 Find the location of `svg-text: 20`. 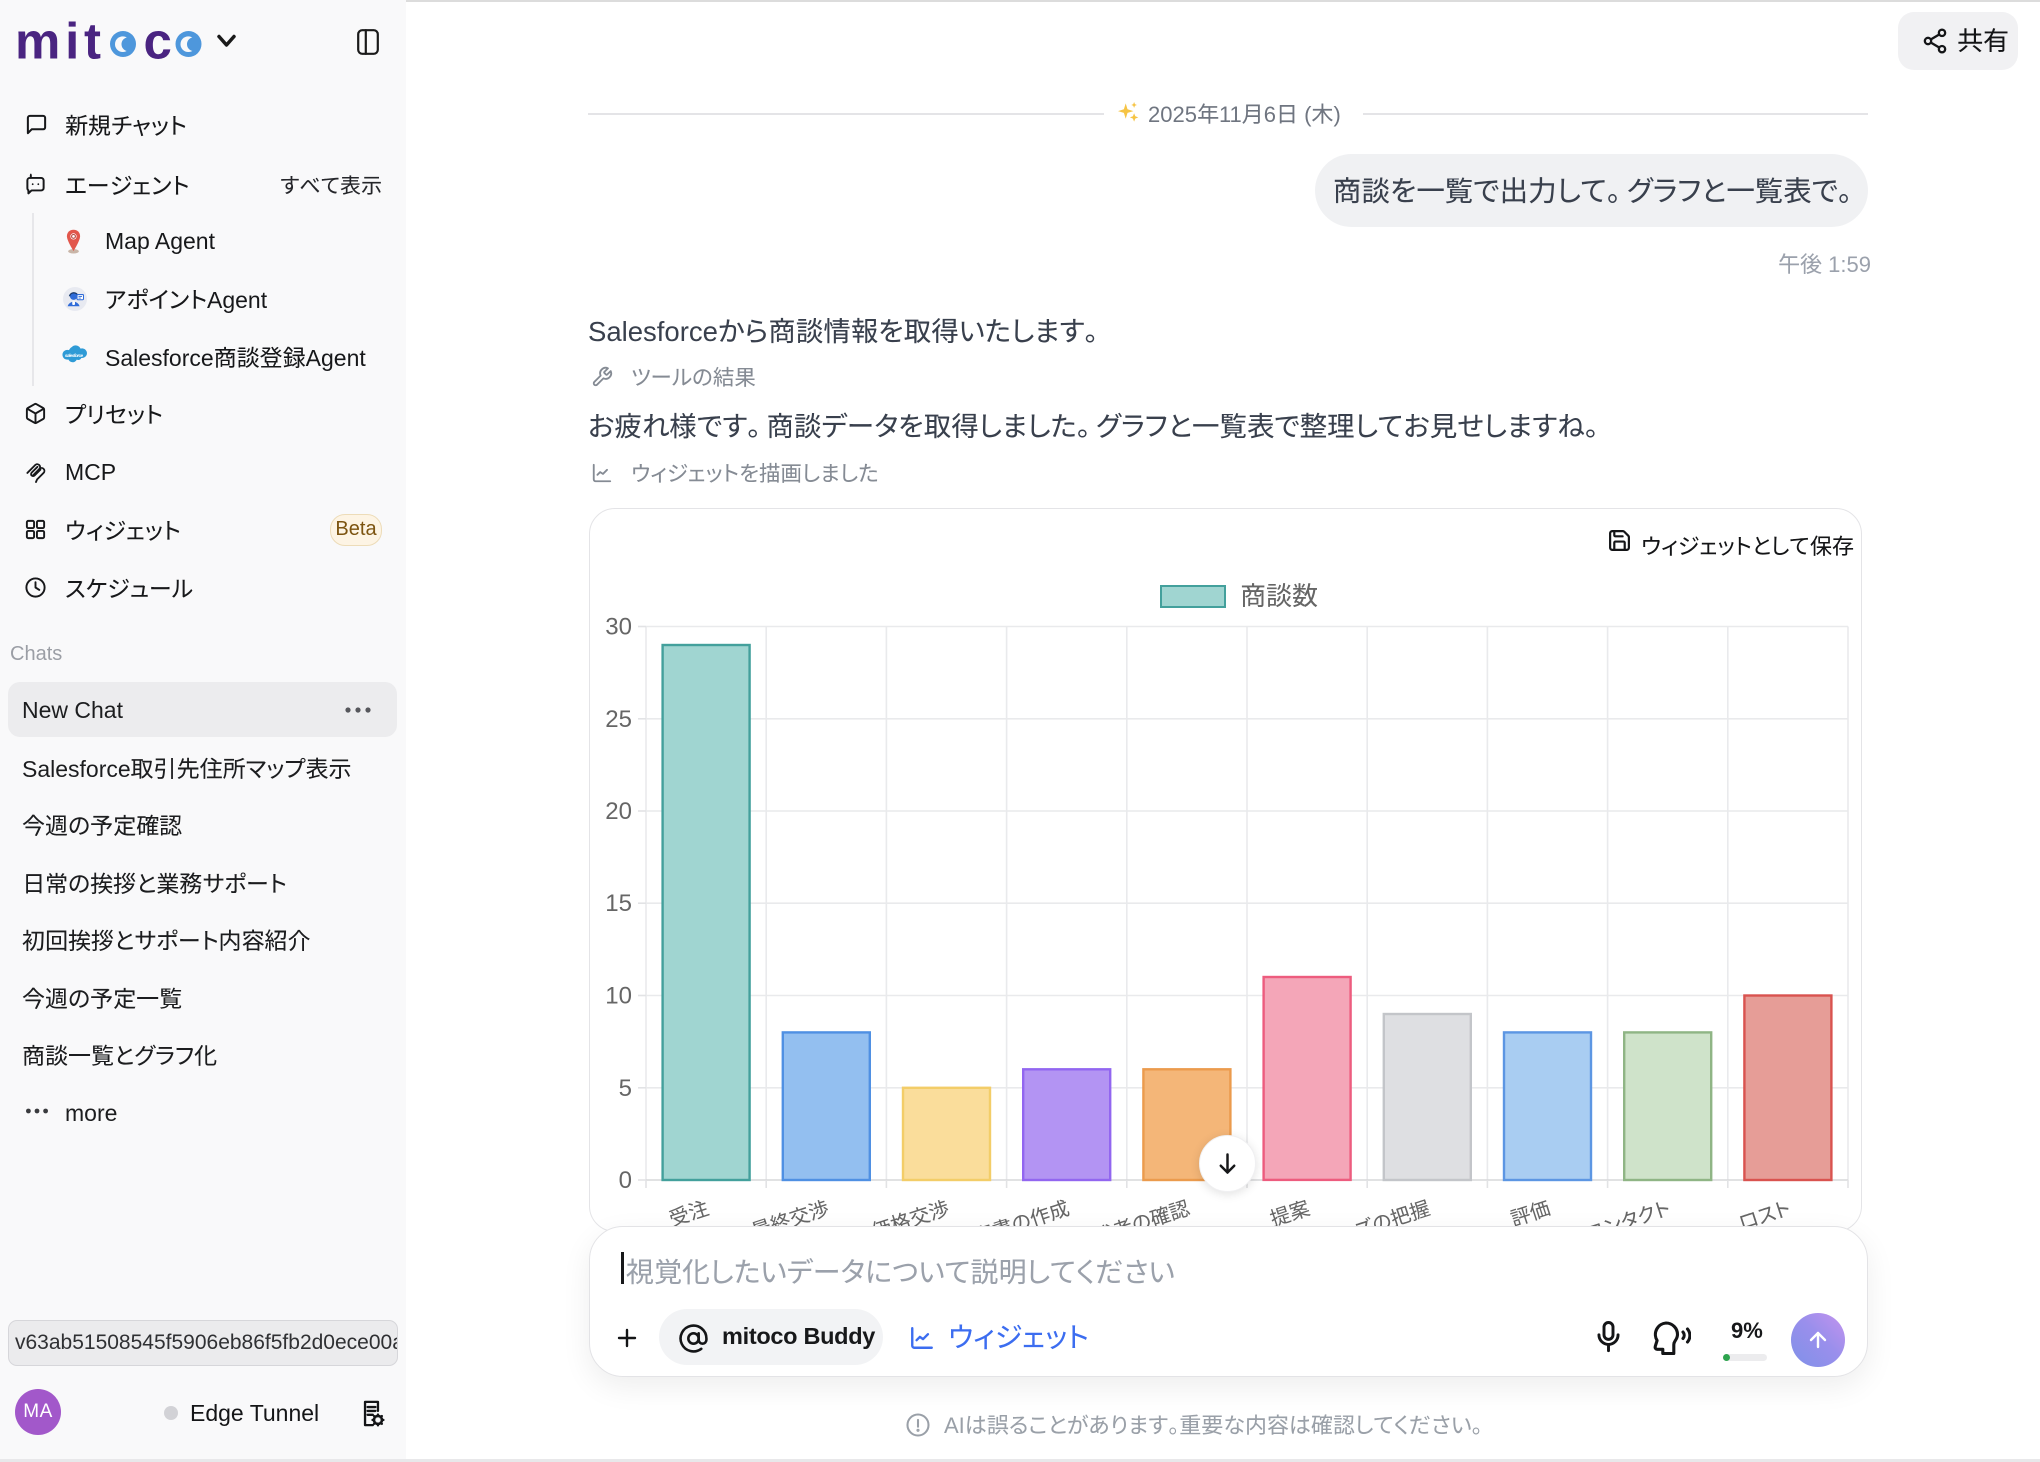

svg-text: 20 is located at coordinates (618, 811).